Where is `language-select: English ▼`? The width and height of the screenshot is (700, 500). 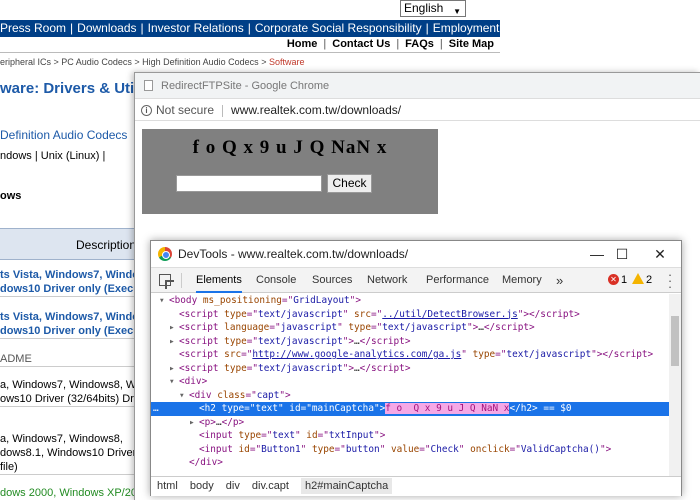 language-select: English ▼ is located at coordinates (433, 8).